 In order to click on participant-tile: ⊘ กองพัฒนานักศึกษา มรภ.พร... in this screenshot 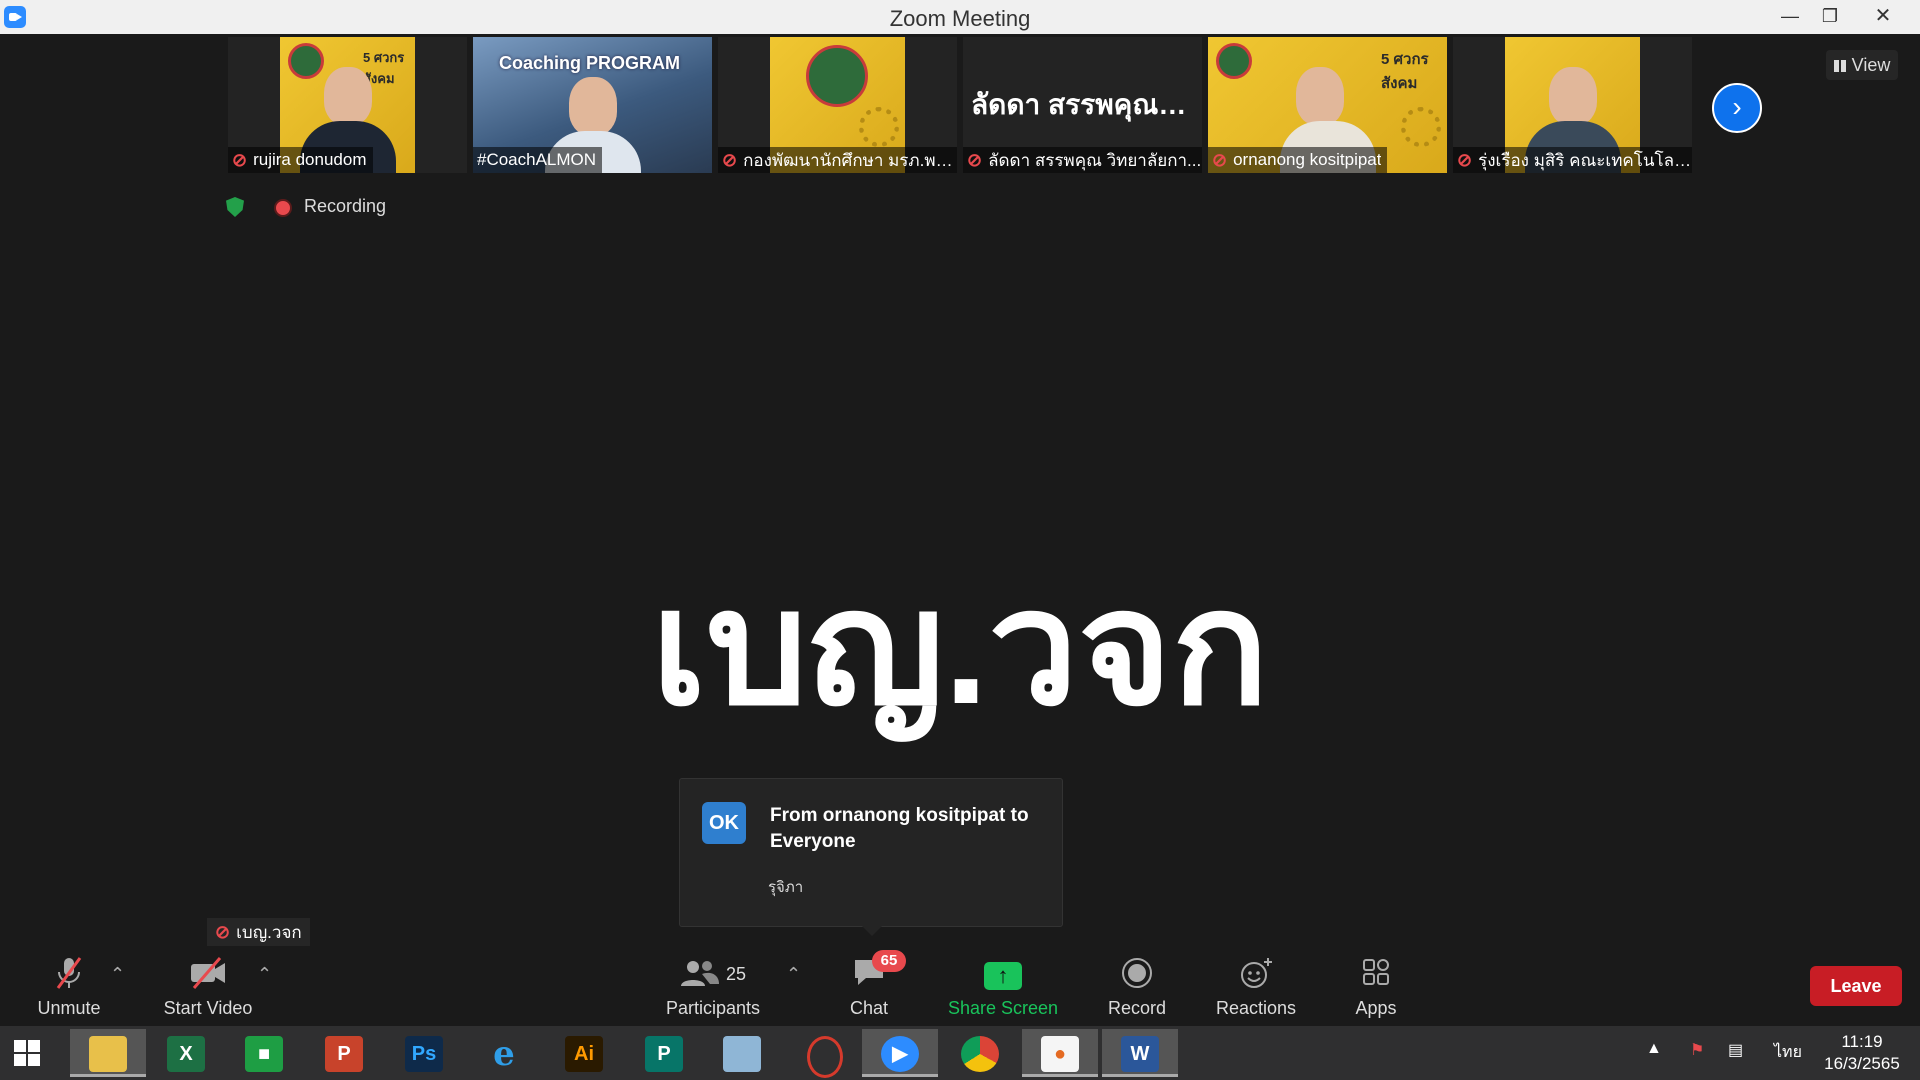, I will do `click(837, 105)`.